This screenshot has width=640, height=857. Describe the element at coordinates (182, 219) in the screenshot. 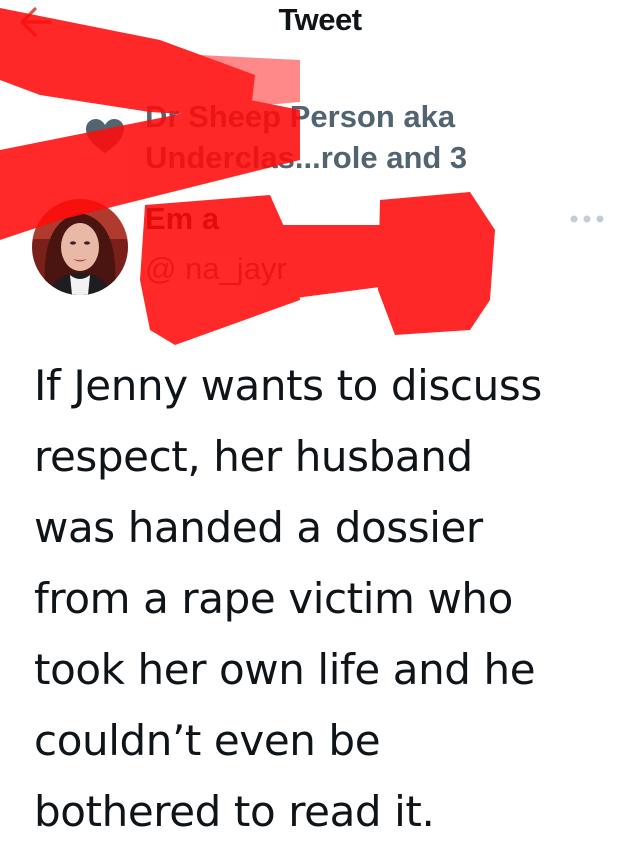

I see `author-name: Em a` at that location.